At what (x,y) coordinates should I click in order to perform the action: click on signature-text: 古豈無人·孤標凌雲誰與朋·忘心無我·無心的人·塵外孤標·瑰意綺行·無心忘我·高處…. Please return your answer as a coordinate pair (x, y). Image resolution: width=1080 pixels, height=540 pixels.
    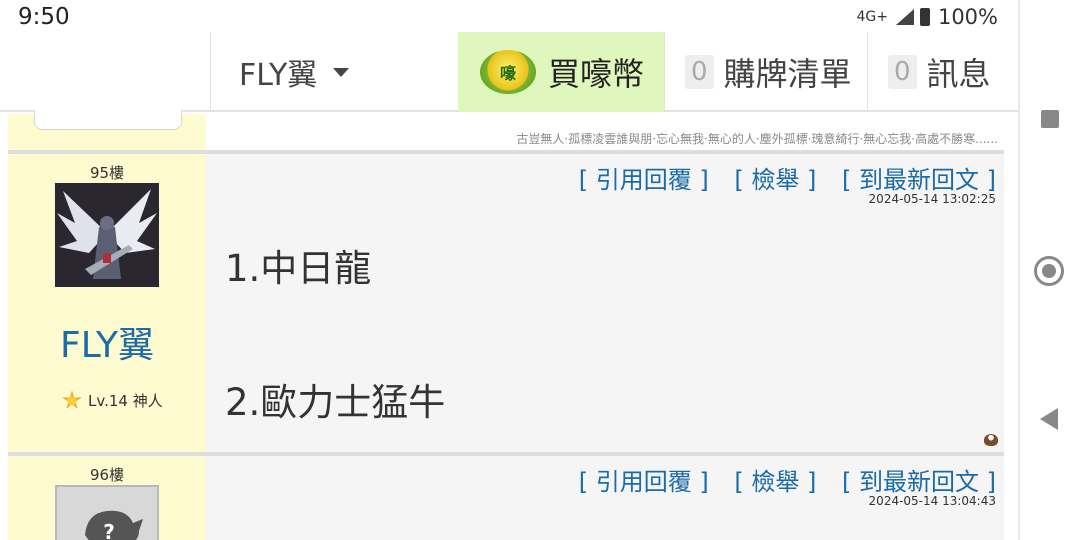
    Looking at the image, I should click on (757, 139).